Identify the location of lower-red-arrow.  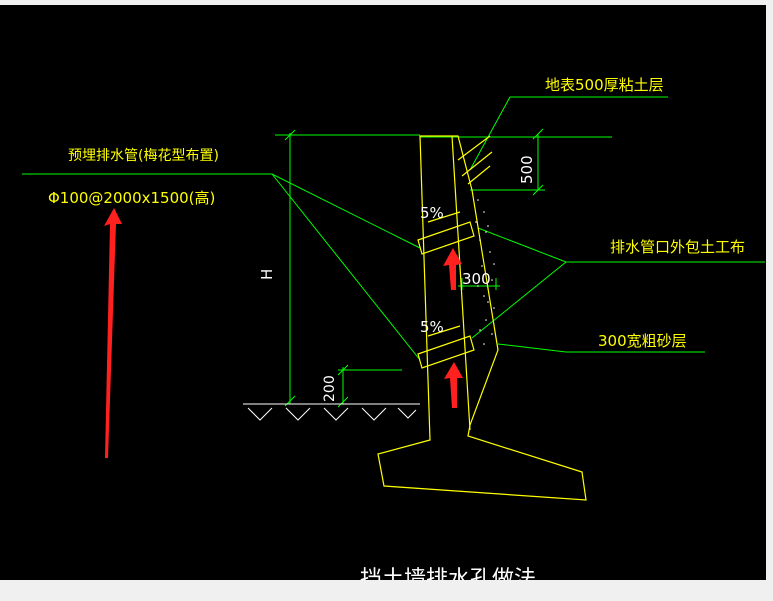
(453, 385).